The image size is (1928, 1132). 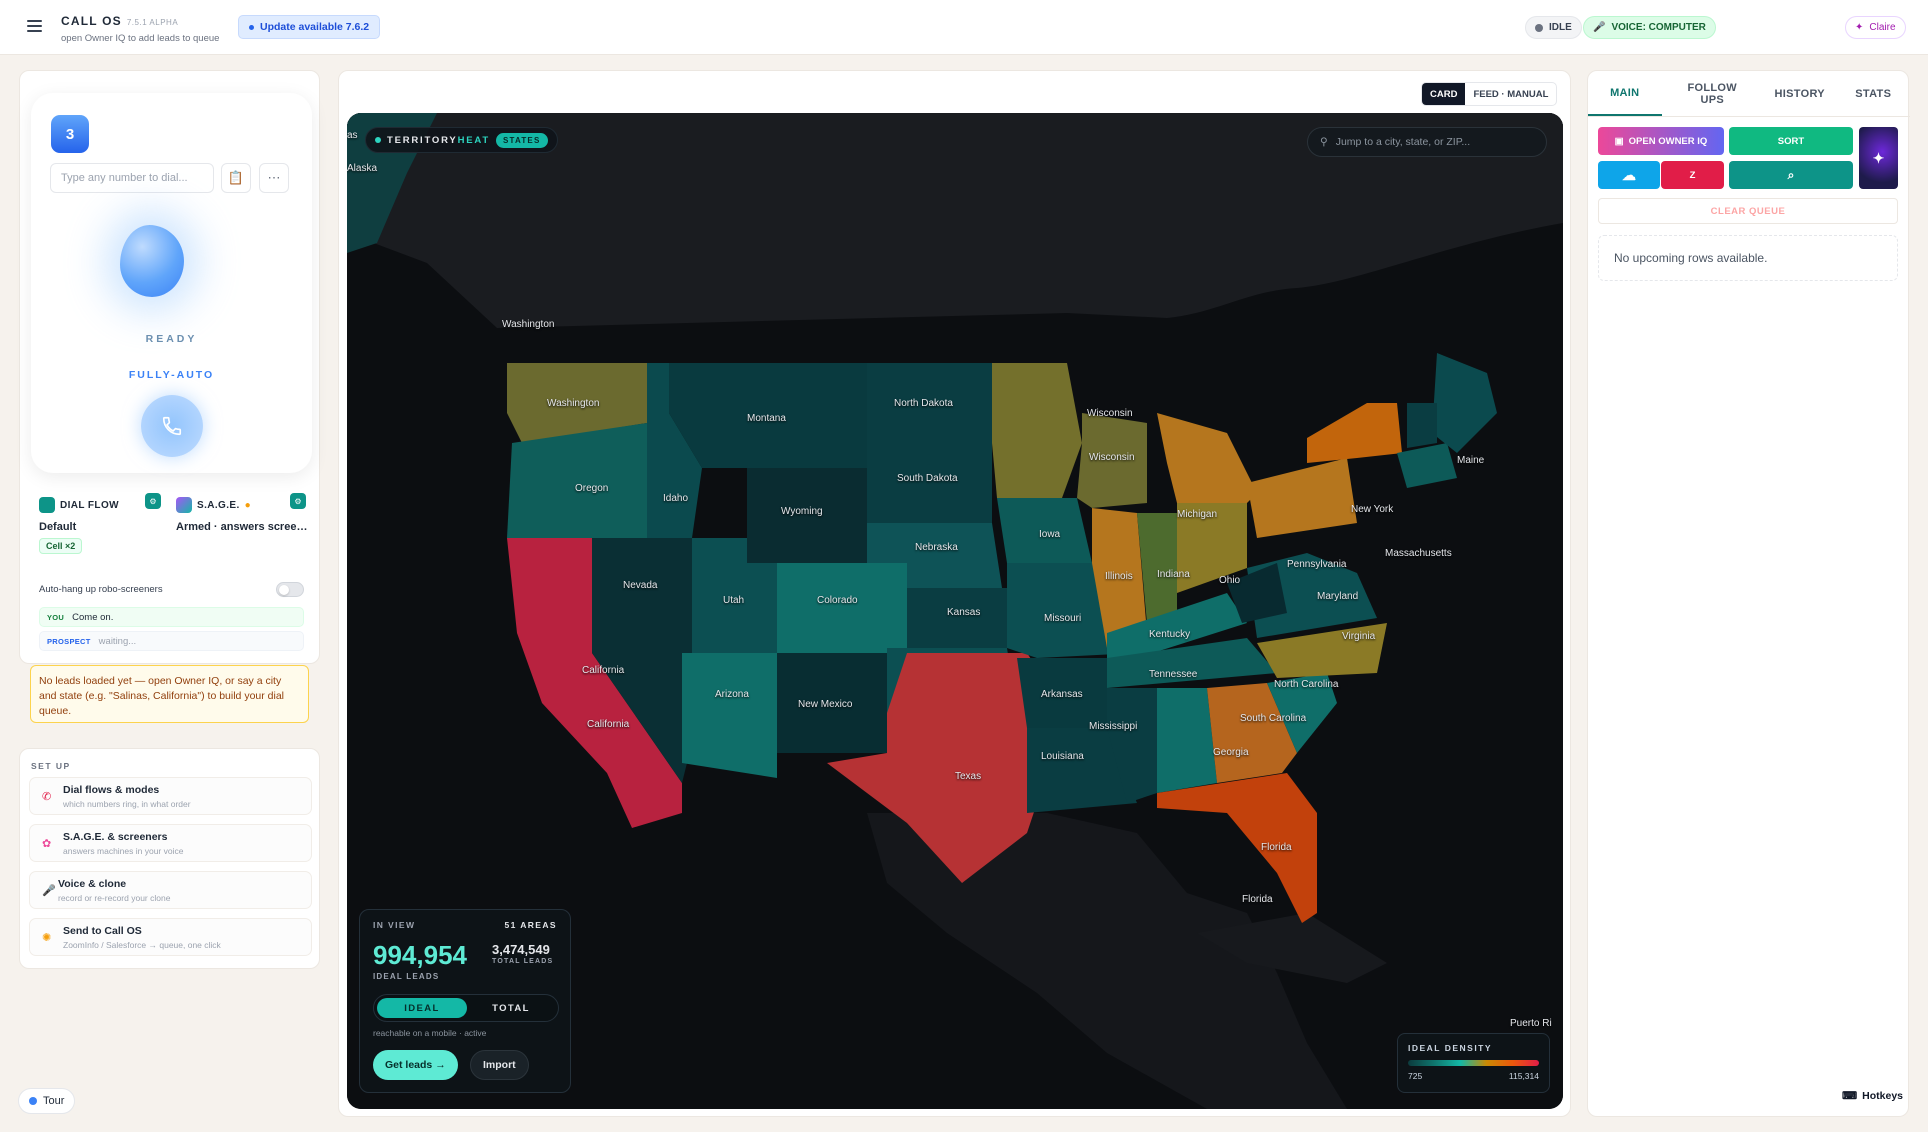 I want to click on tour-dot-icon, so click(x=33, y=1101).